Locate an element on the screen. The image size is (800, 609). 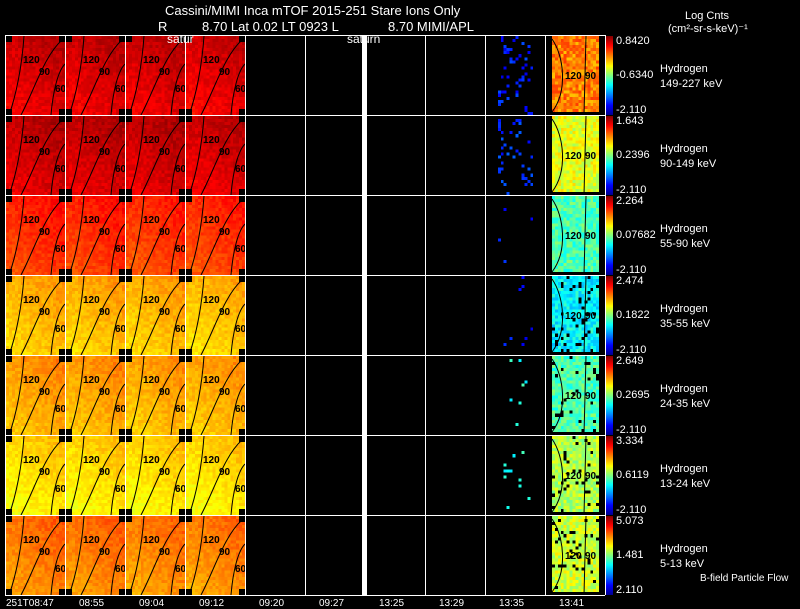
colorbar-mid: 0.1822 is located at coordinates (633, 315).